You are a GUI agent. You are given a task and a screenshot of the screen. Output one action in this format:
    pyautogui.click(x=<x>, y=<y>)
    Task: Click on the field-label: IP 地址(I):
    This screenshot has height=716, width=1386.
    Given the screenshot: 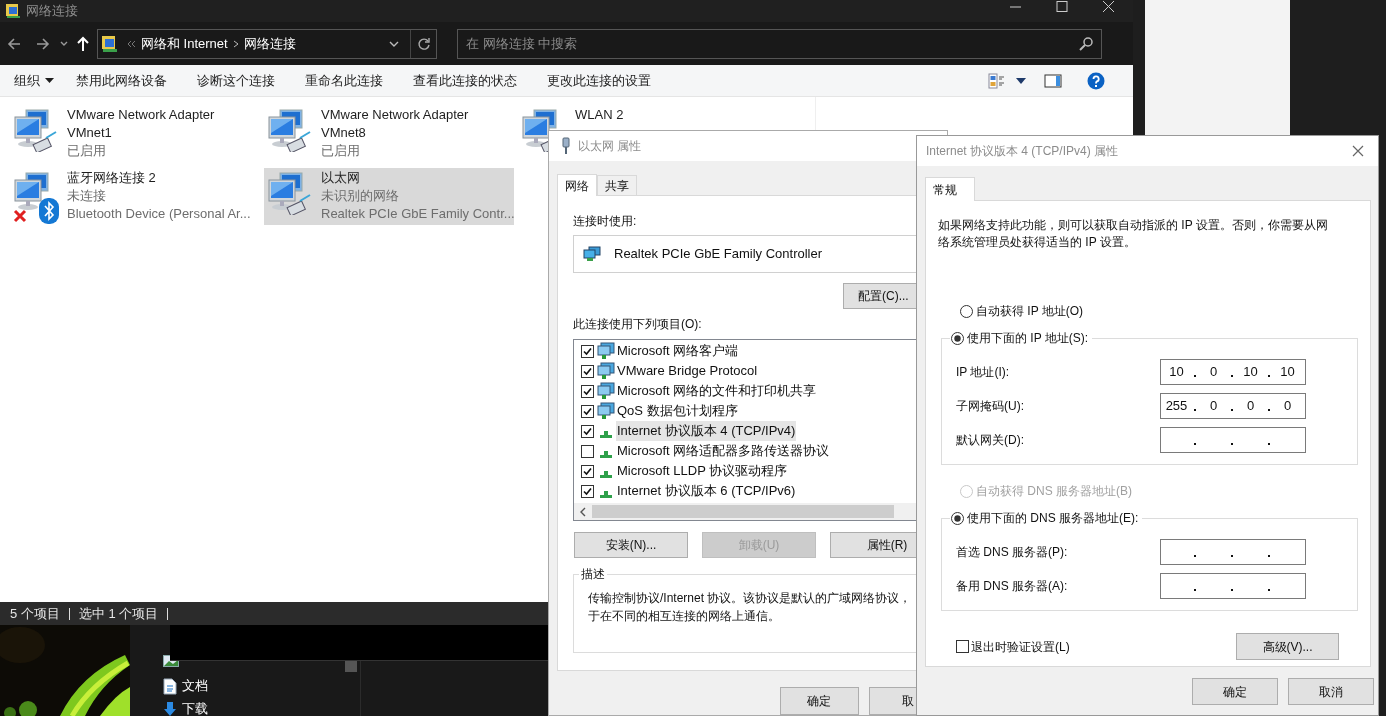 What is the action you would take?
    pyautogui.click(x=983, y=372)
    